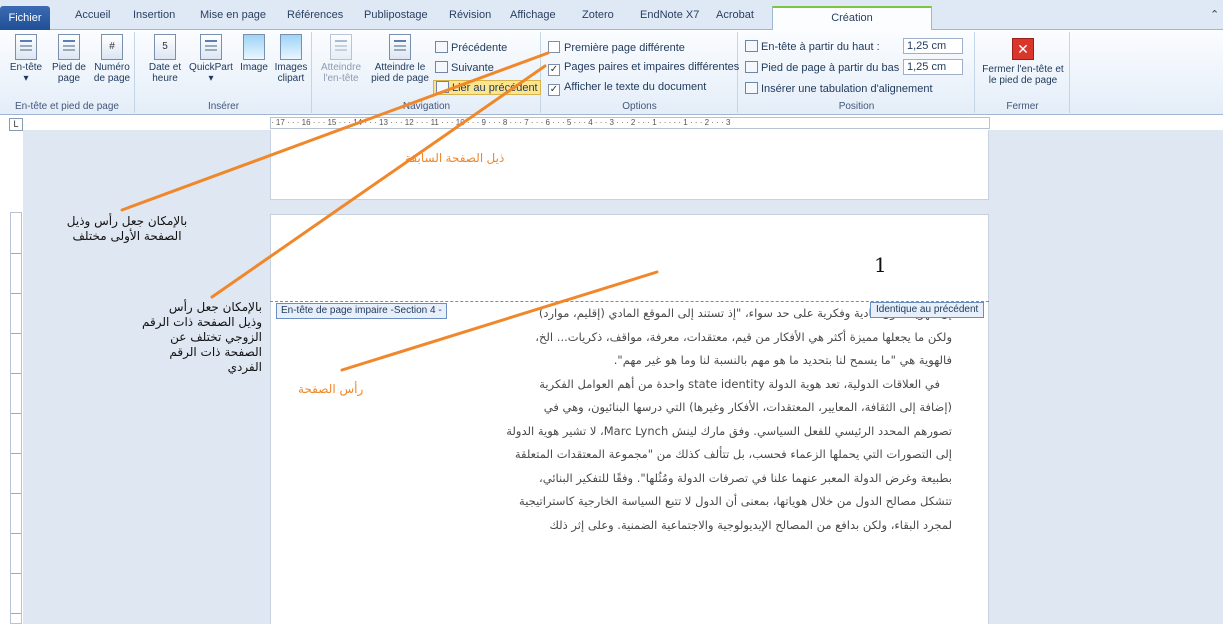 This screenshot has width=1223, height=624. What do you see at coordinates (341, 47) in the screenshot?
I see `goto-header-icon` at bounding box center [341, 47].